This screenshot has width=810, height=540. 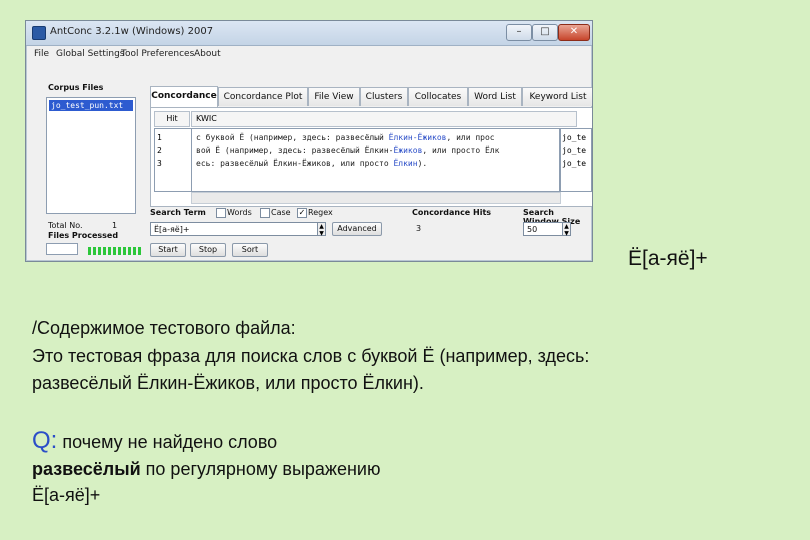 I want to click on title-bar: AntConc 3.2.1w (Windows) 2007 – □ ✕, so click(x=309, y=33).